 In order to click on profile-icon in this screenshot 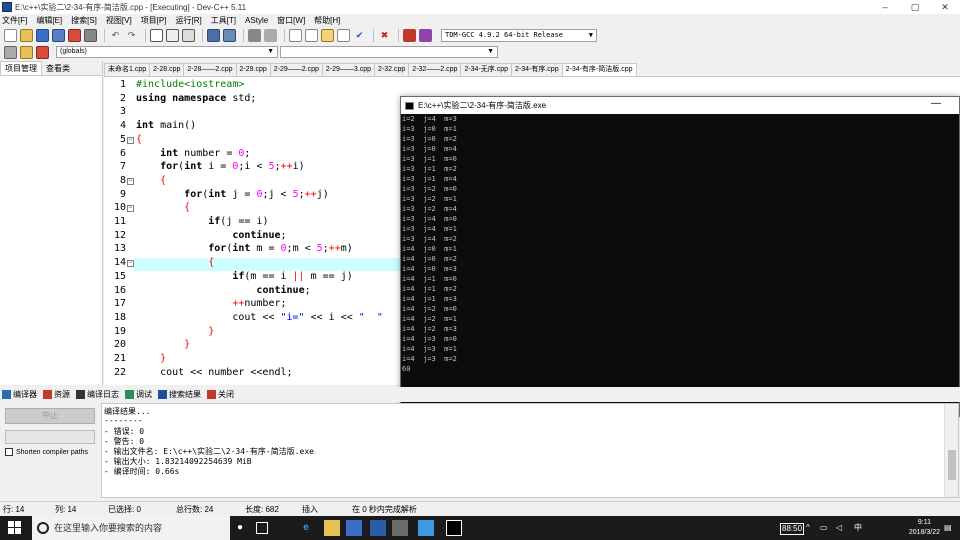, I will do `click(409, 35)`.